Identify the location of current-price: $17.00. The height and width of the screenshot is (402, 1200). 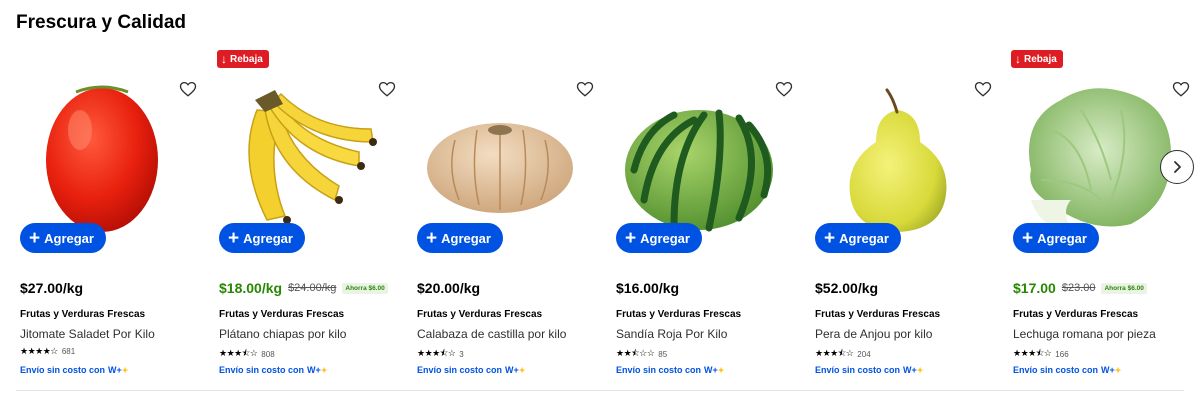
(1034, 288).